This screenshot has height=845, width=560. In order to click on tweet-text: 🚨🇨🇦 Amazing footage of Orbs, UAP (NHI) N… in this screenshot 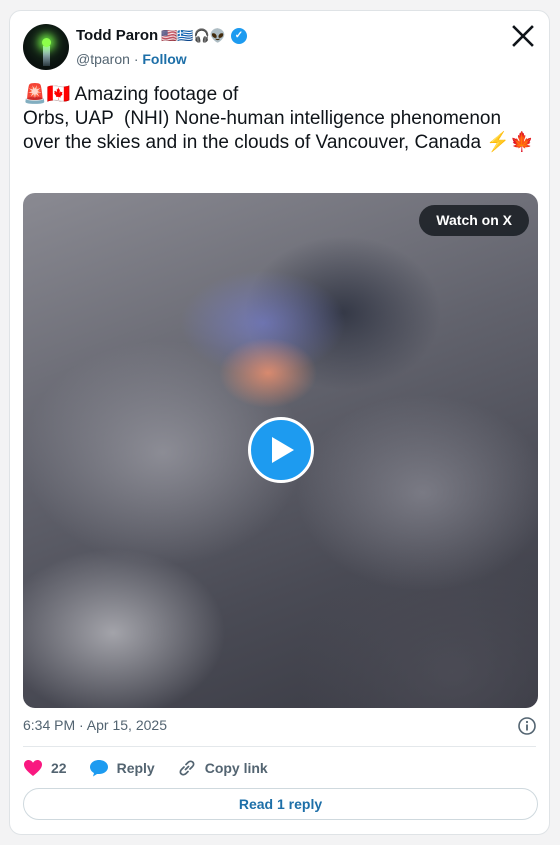, I will do `click(278, 118)`.